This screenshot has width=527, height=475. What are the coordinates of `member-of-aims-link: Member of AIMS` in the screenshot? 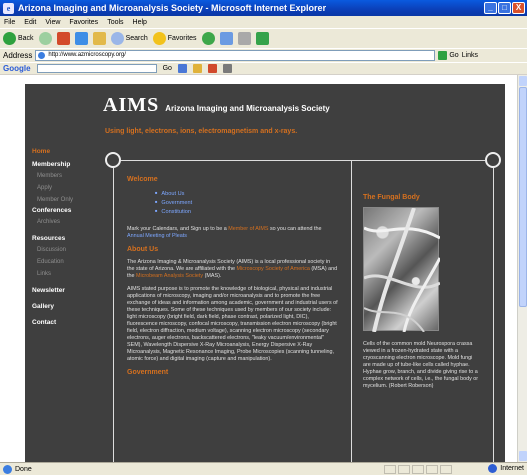 It's located at (248, 229).